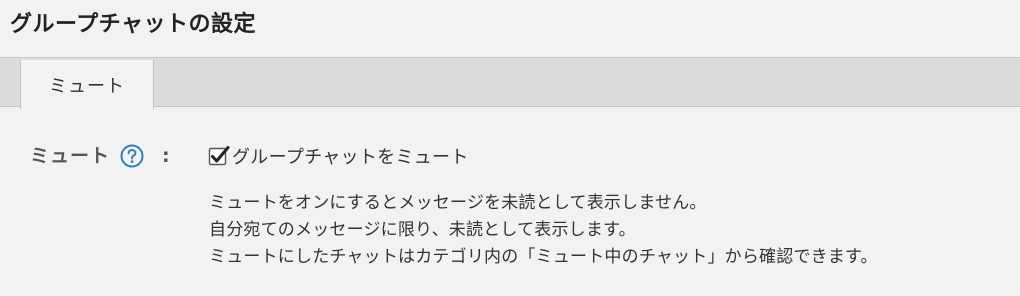 The width and height of the screenshot is (1020, 296). What do you see at coordinates (133, 24) in the screenshot?
I see `page-title: グループチャットの設定` at bounding box center [133, 24].